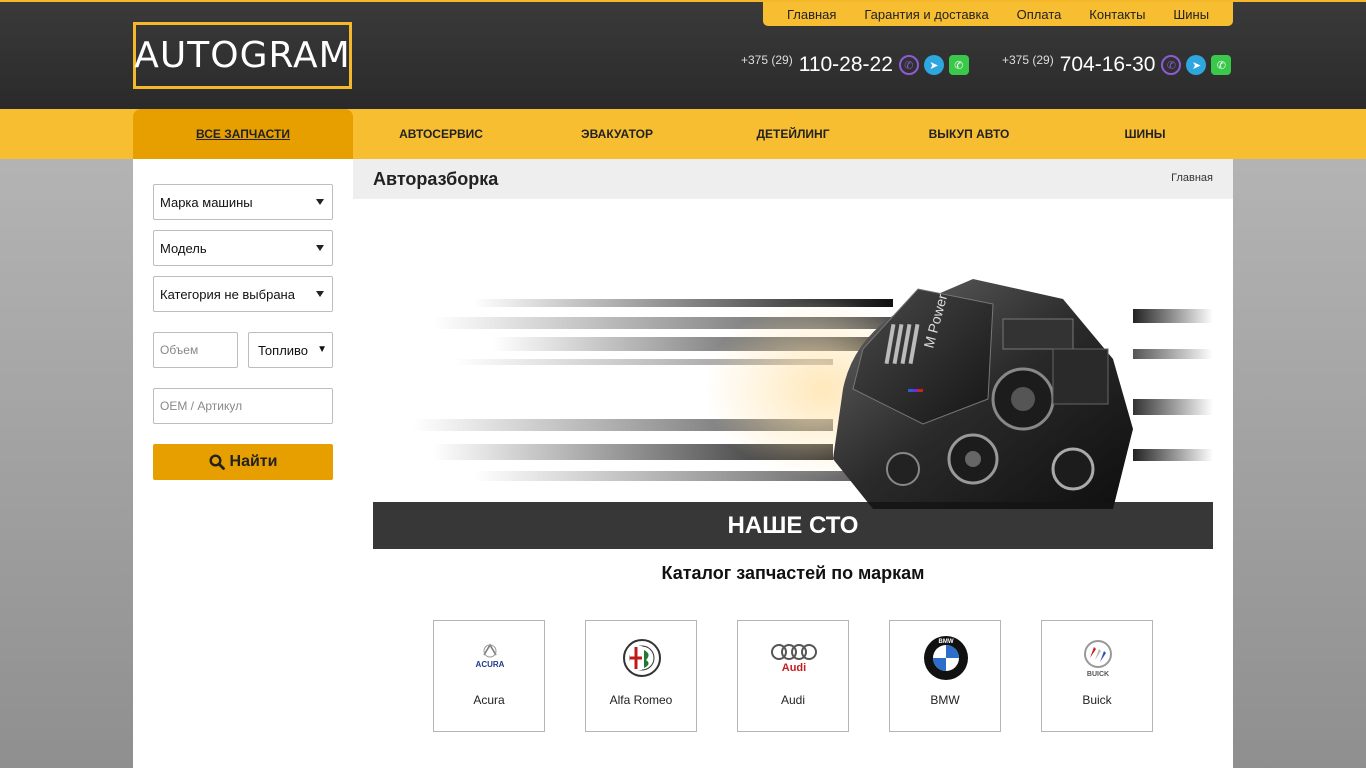 This screenshot has height=768, width=1366. Describe the element at coordinates (1192, 178) in the screenshot. I see `breadcrumb-home: Главная` at that location.